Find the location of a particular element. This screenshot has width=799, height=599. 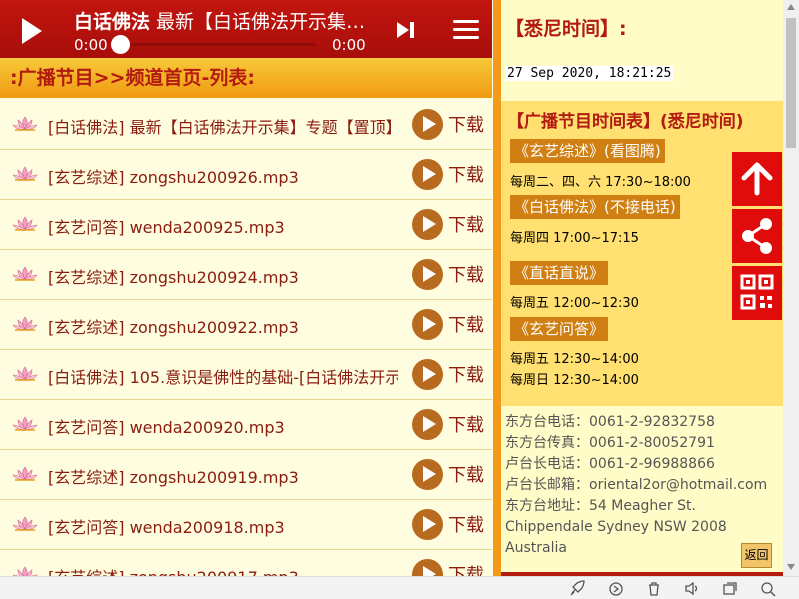

program-time: 每周四 17:00~17:15 is located at coordinates (574, 238).